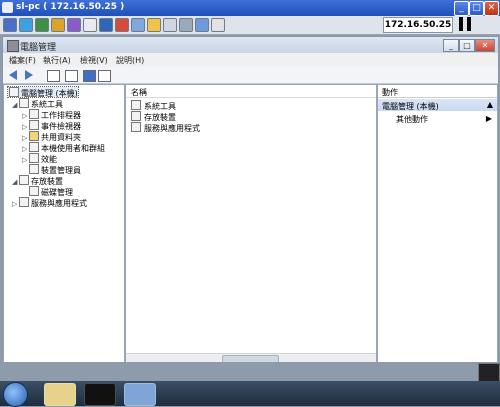 This screenshot has width=500, height=407. I want to click on info-icon, so click(154, 25).